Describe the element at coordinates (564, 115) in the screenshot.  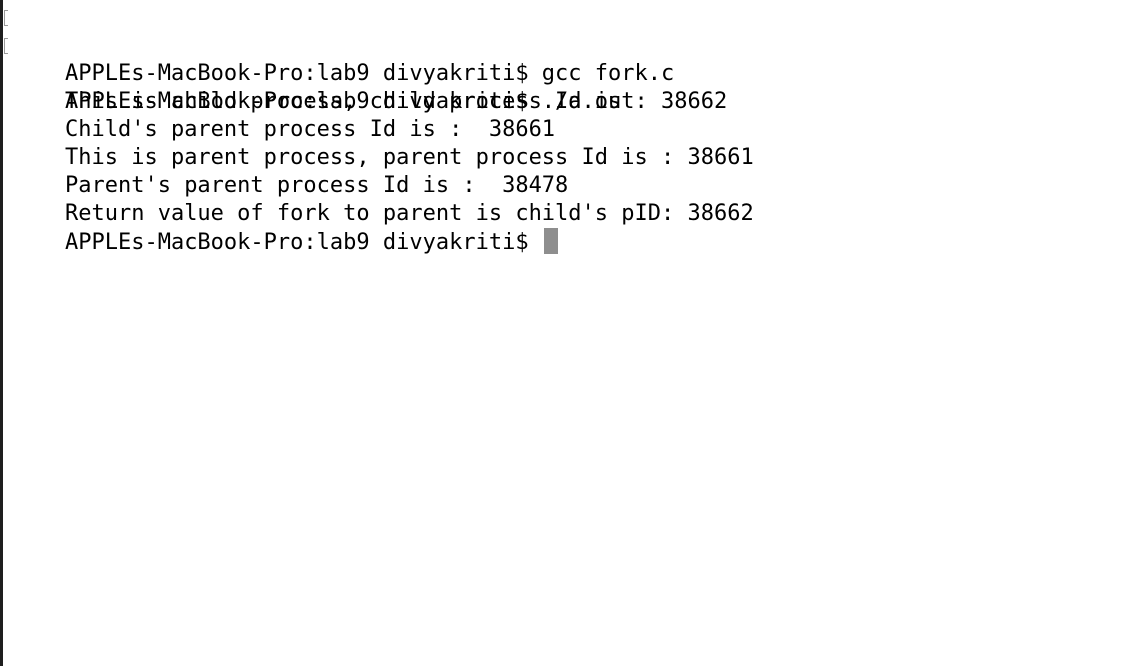
I see `output-line: Child's parent process Id is : 38661` at that location.